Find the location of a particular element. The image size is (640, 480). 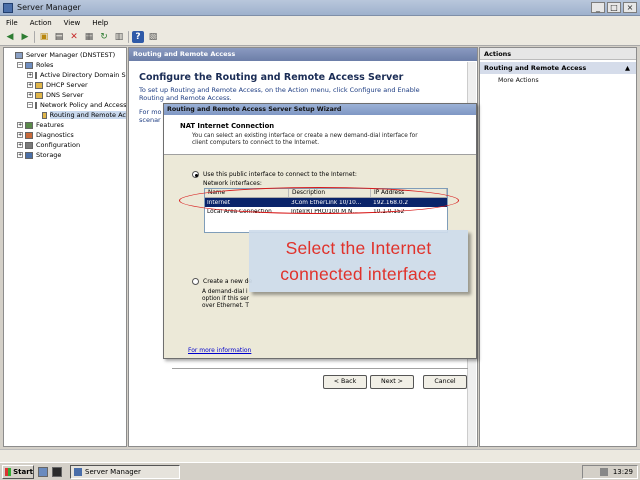

interface-name: Internet is located at coordinates (219, 202).